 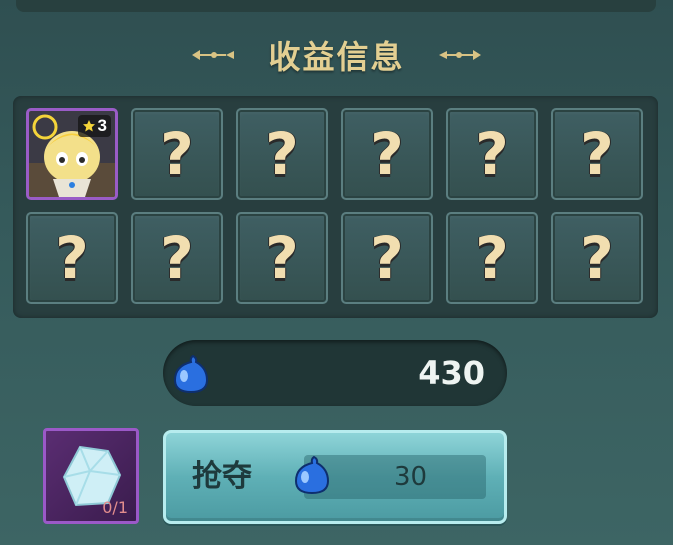 I want to click on top-panel-edge, so click(x=336, y=6).